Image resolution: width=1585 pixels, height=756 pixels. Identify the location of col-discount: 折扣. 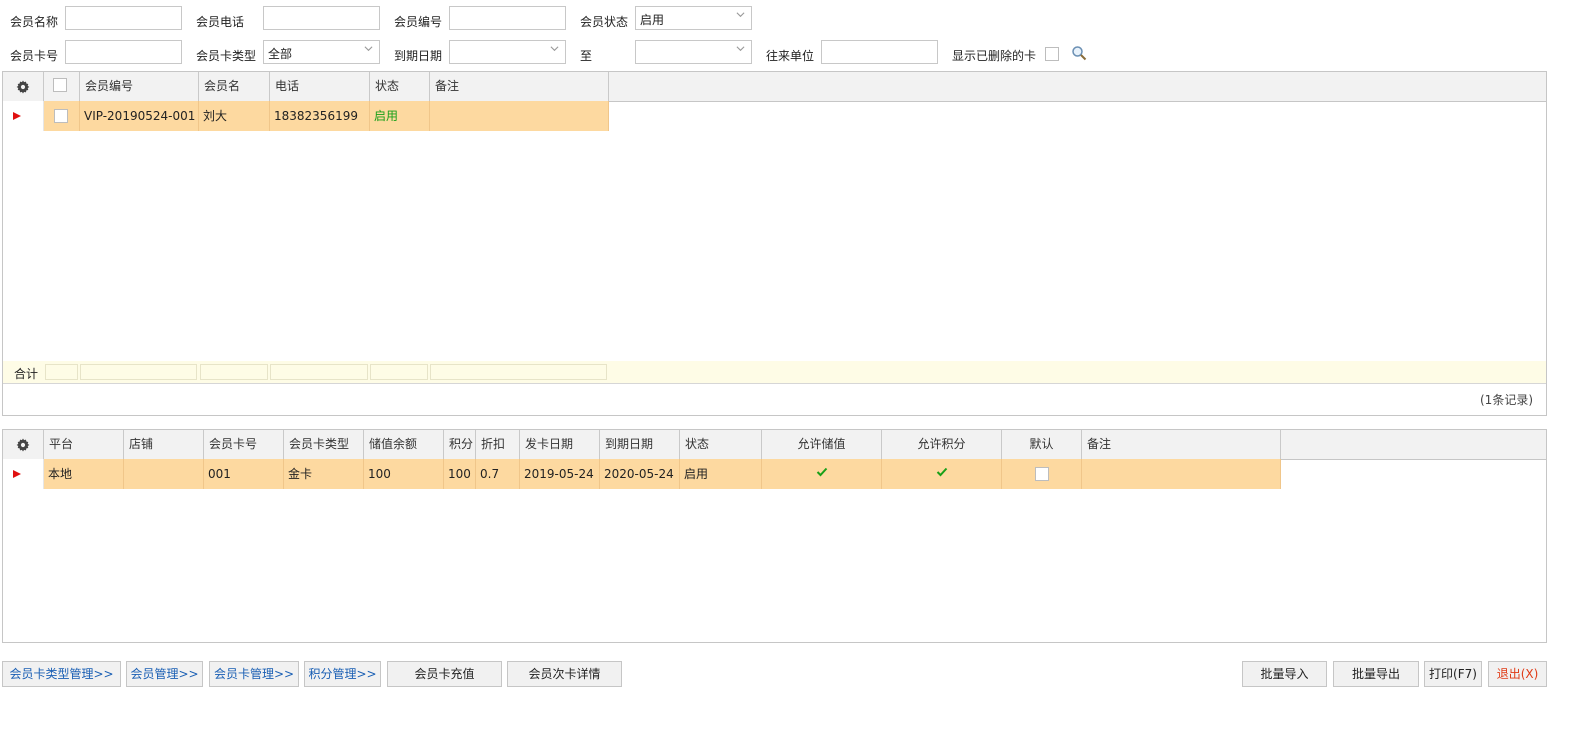
(498, 444).